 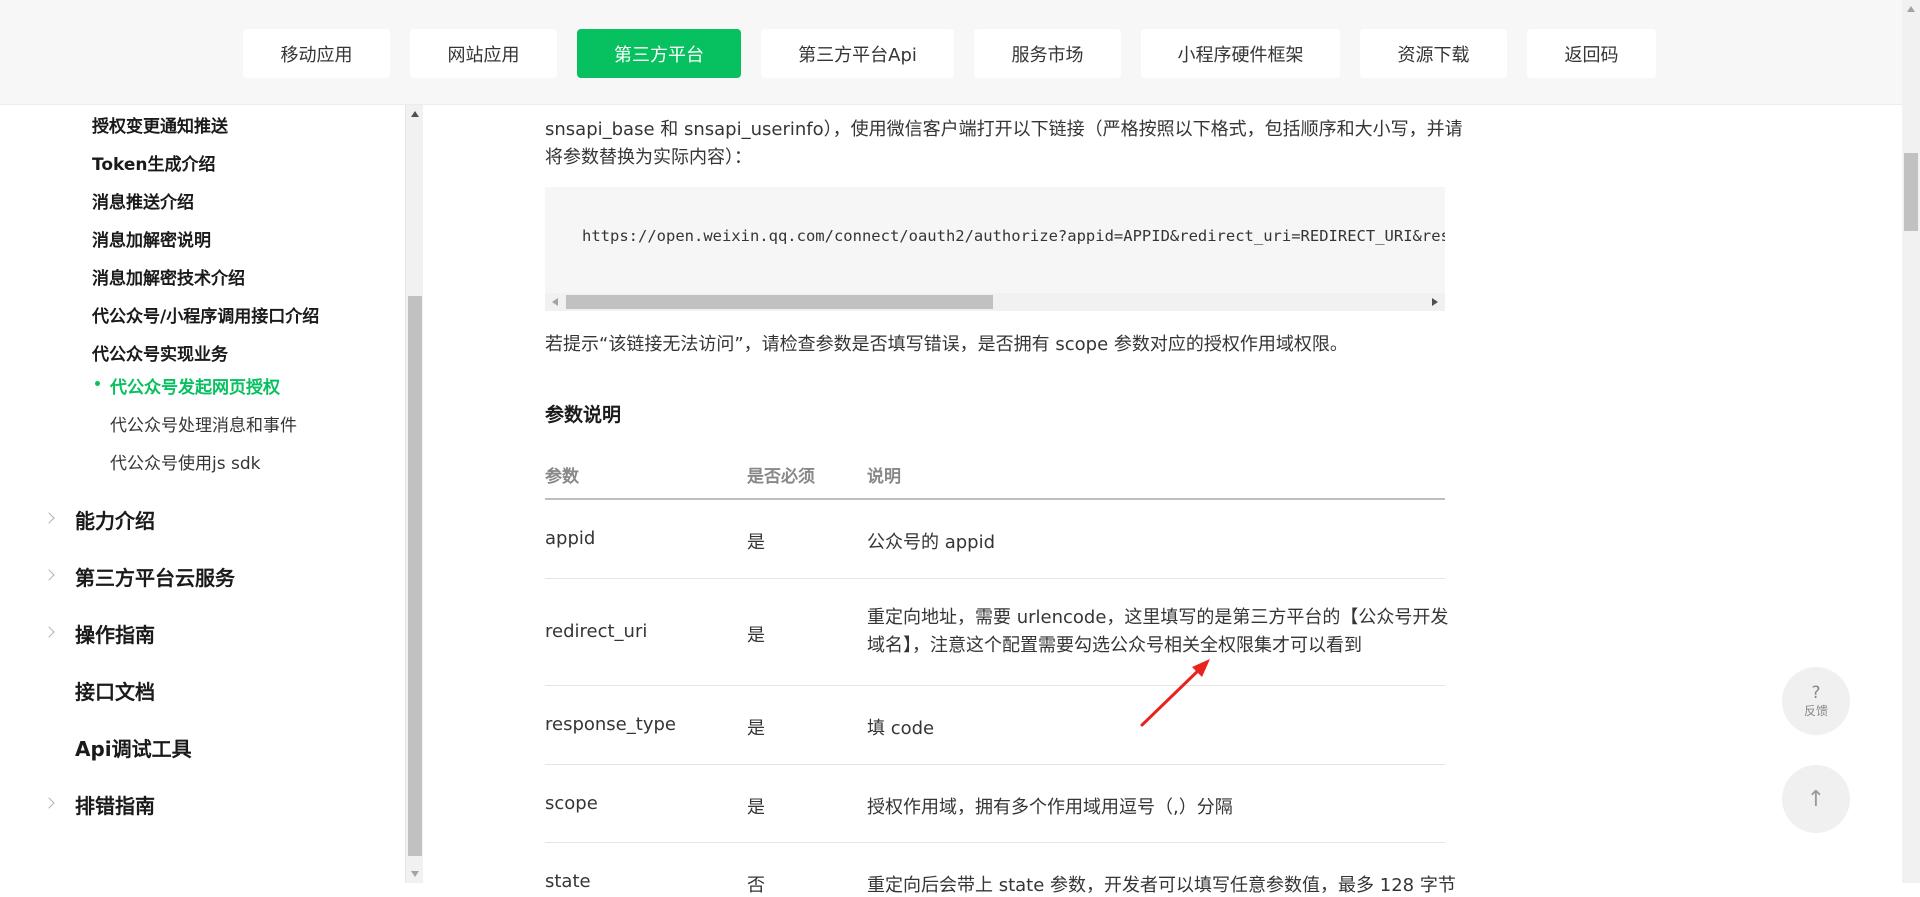 I want to click on sidebar-item-api-debug: Api调试工具, so click(x=133, y=747).